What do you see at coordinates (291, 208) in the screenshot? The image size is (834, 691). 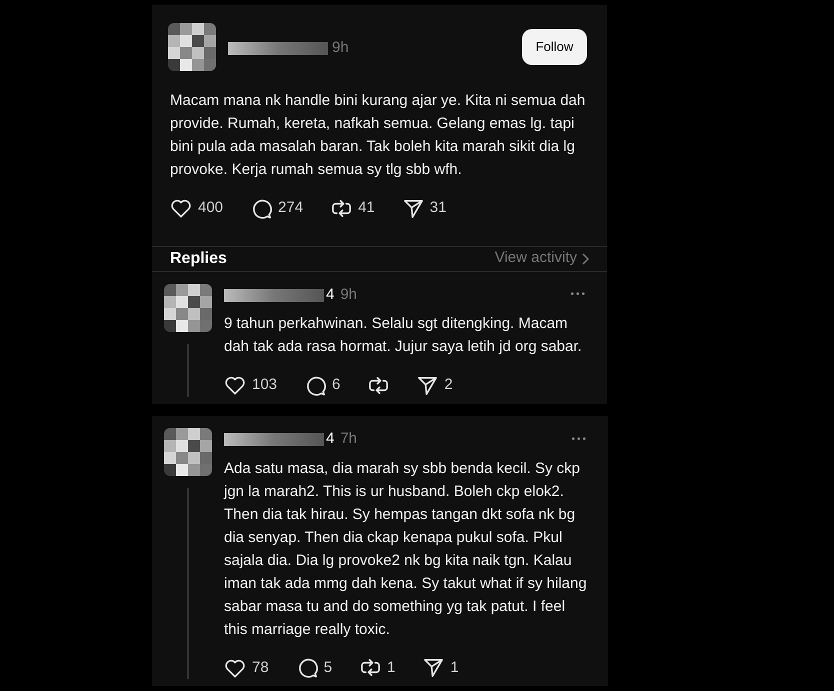 I see `count: 274` at bounding box center [291, 208].